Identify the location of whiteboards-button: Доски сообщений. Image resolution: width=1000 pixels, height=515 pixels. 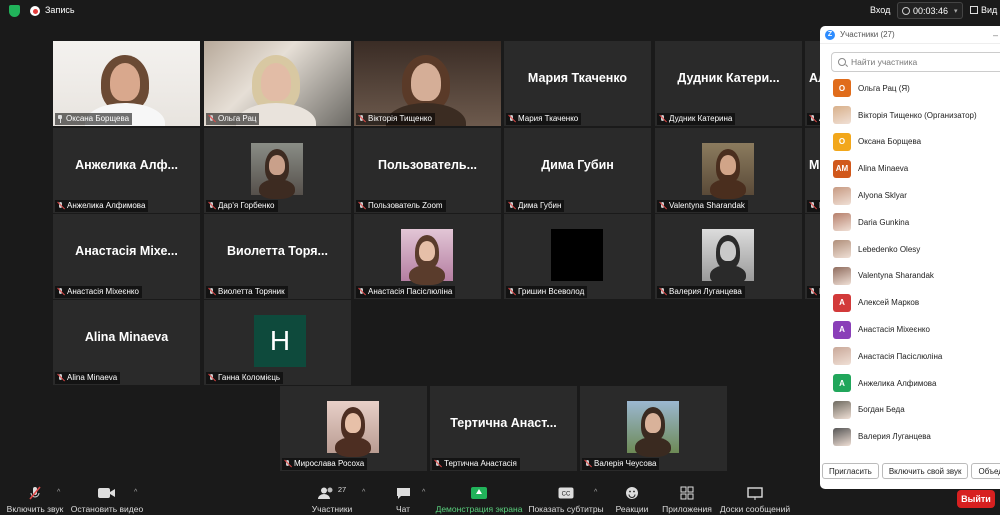
(755, 497).